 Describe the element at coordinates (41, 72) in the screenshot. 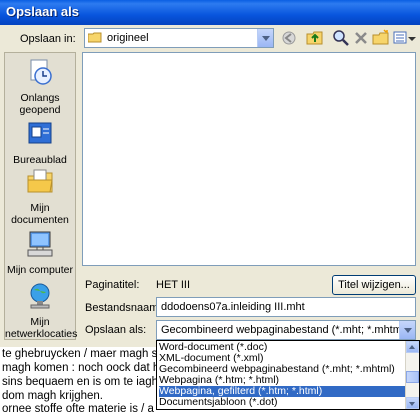

I see `recent-documents-icon` at that location.